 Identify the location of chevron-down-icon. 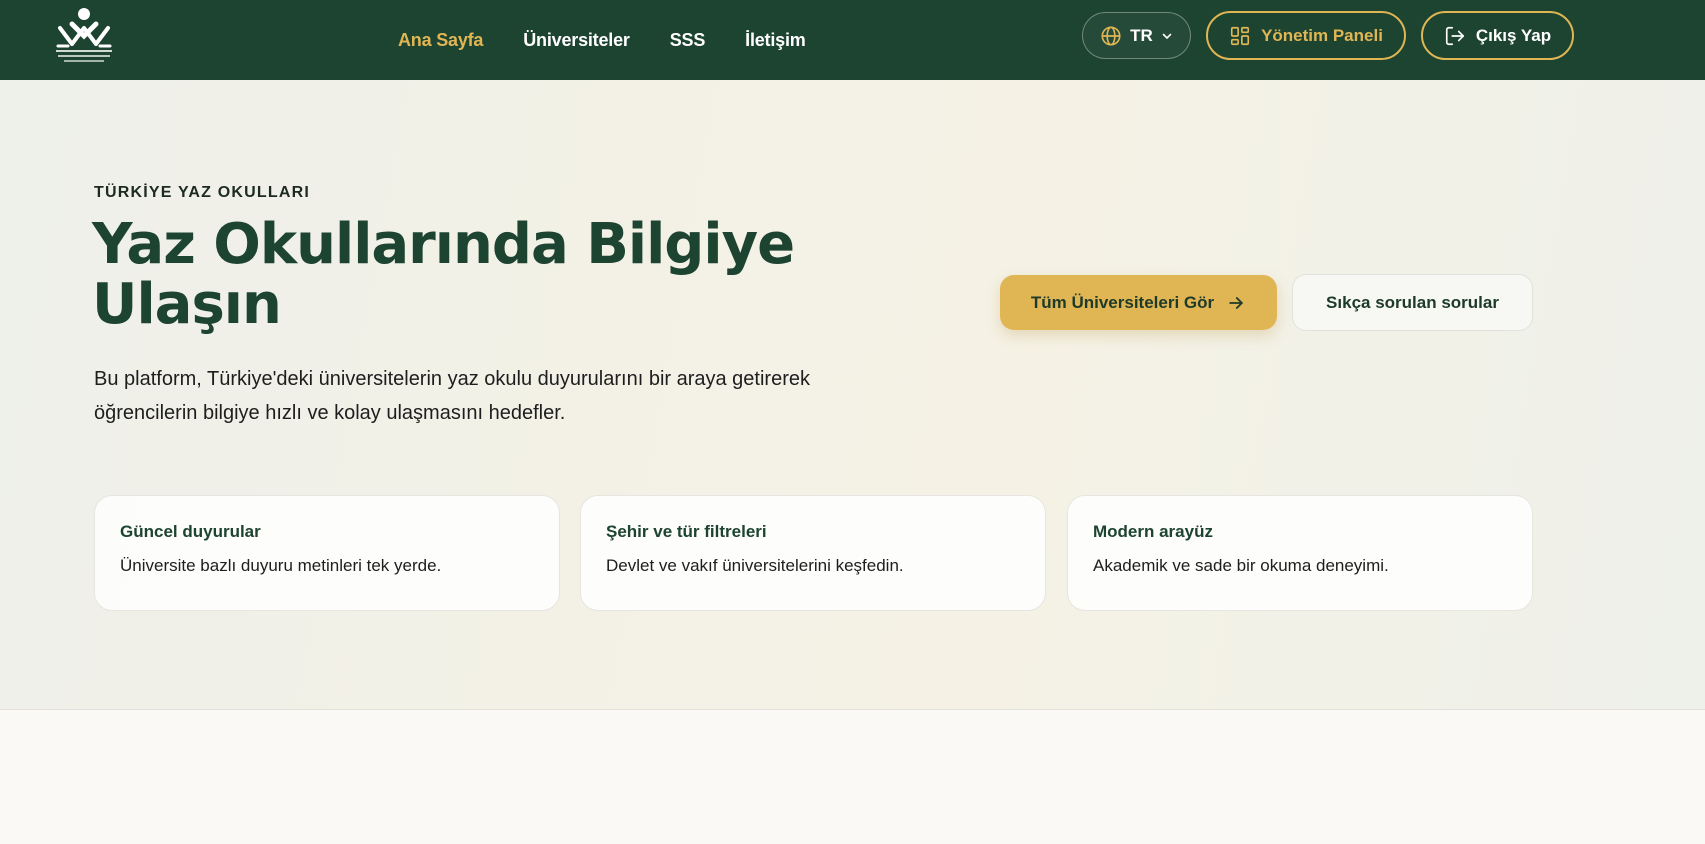
(1167, 36).